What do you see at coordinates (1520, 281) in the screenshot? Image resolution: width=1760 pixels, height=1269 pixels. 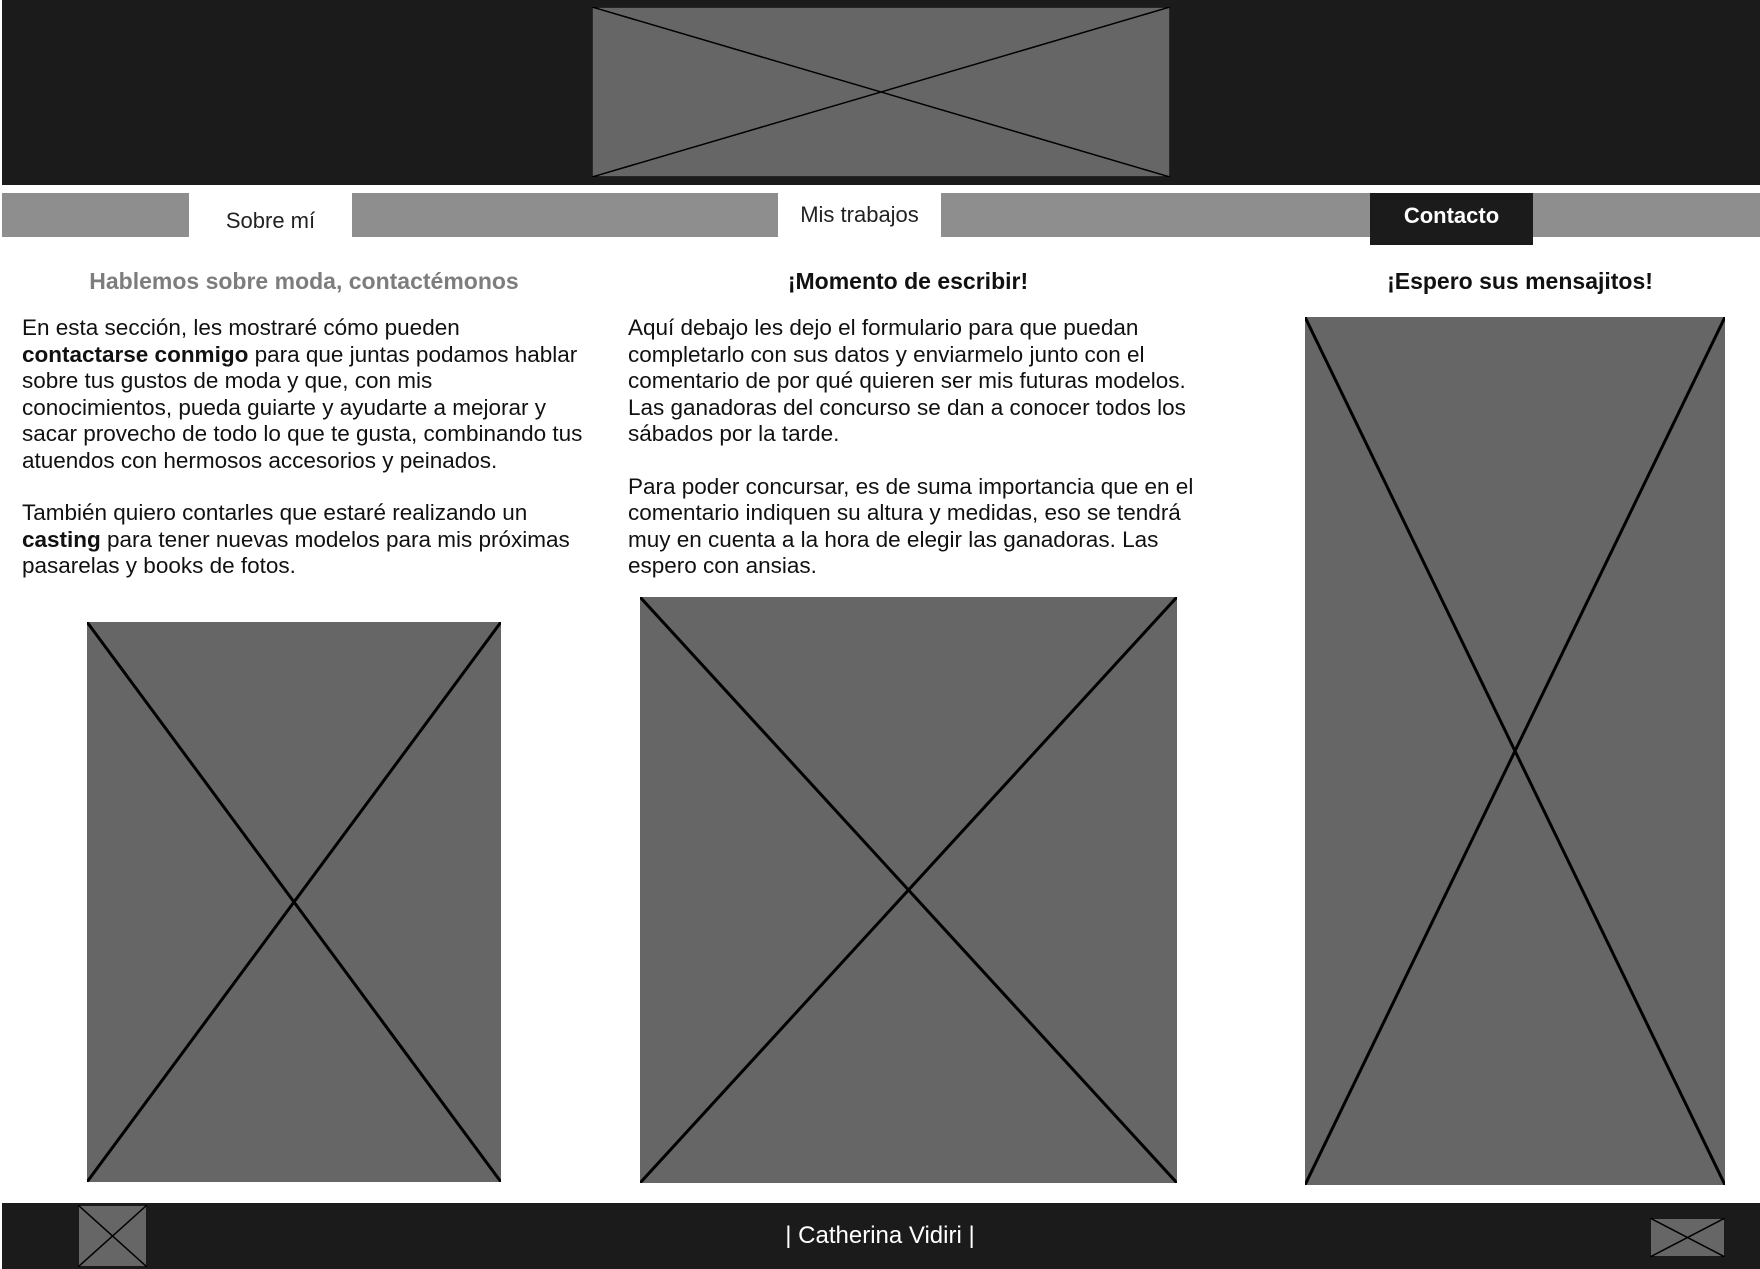 I see `section-title-messages: ¡Espero sus mensajitos!` at bounding box center [1520, 281].